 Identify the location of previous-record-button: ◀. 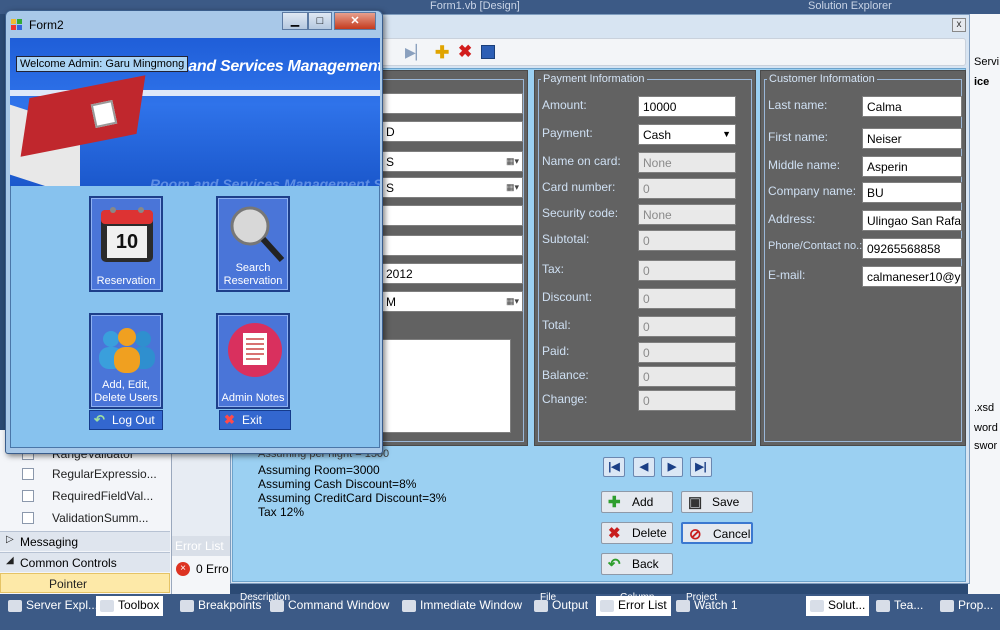
(644, 467).